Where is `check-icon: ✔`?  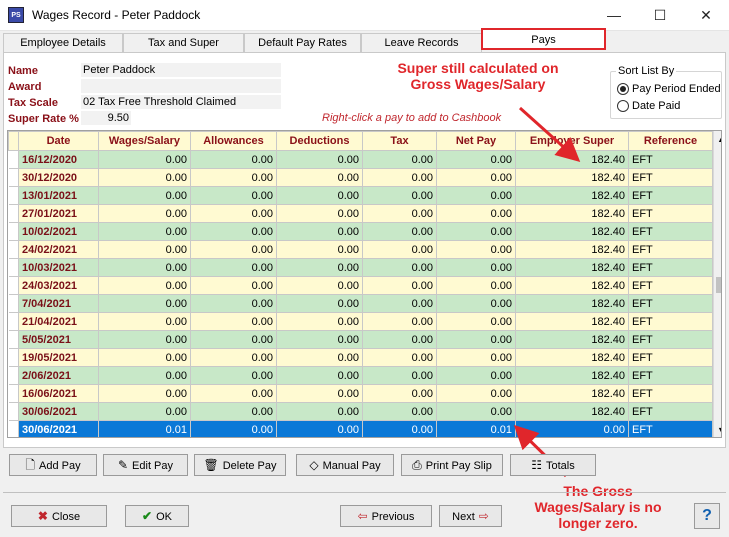 check-icon: ✔ is located at coordinates (147, 516).